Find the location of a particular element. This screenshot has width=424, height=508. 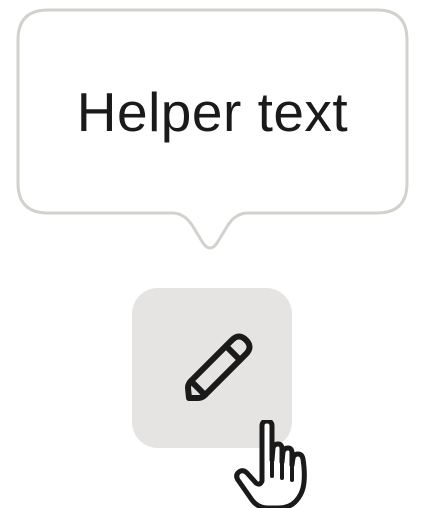

pencil-icon is located at coordinates (219, 367).